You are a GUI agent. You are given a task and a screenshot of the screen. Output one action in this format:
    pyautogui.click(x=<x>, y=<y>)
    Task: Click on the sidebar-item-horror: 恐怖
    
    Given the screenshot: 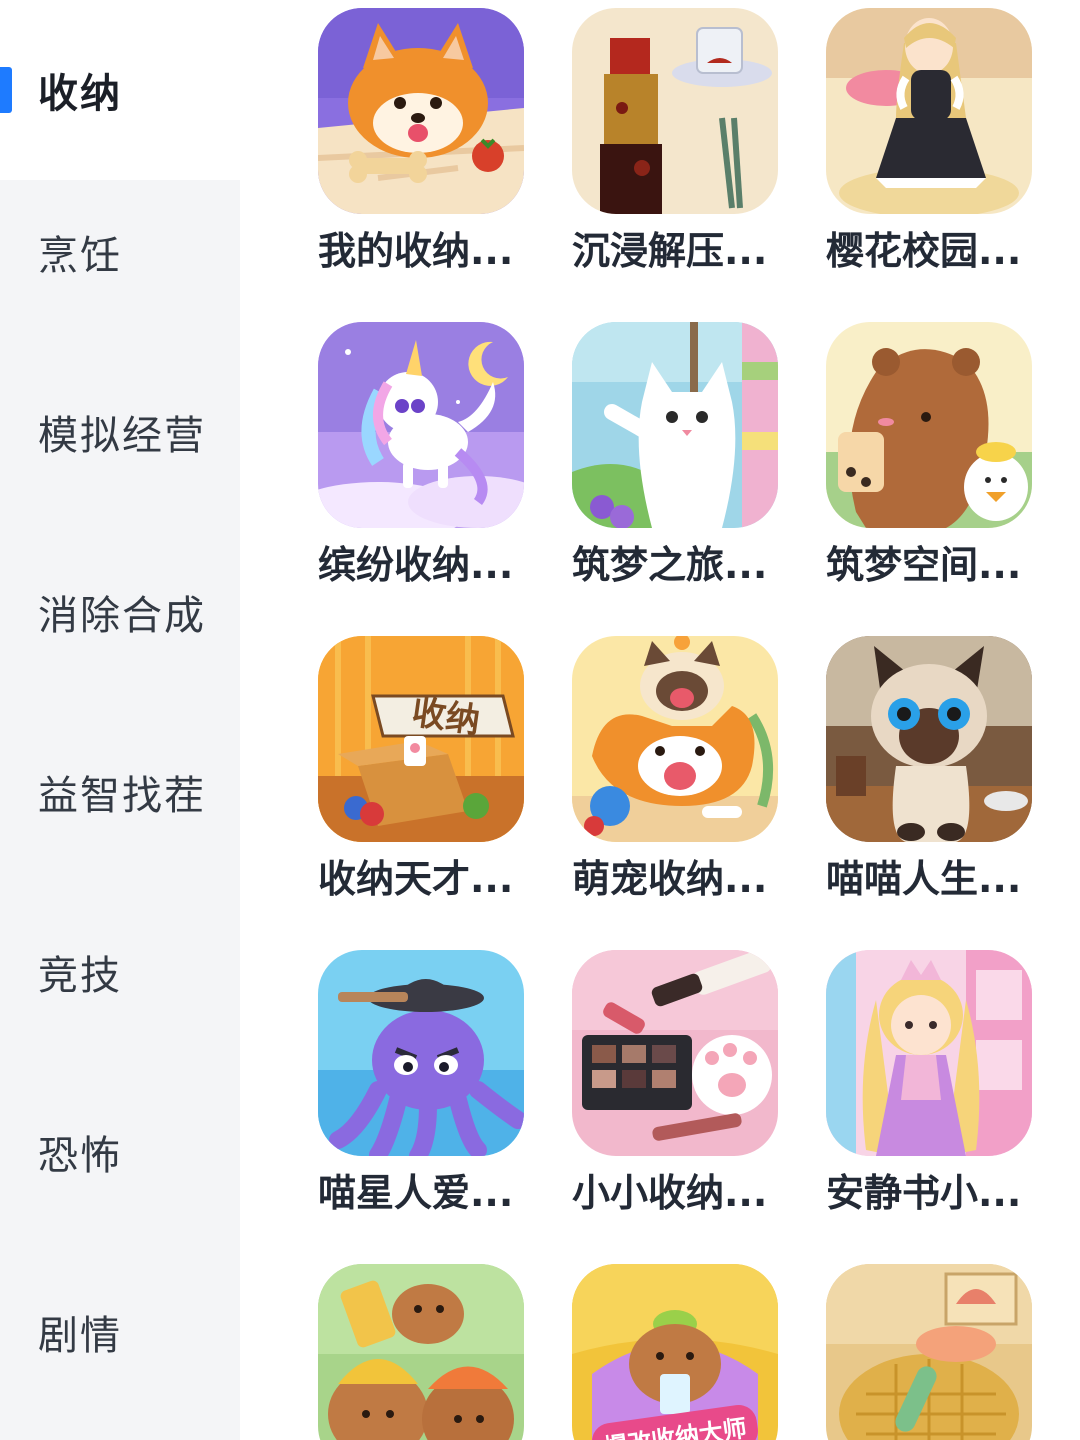 What is the action you would take?
    pyautogui.click(x=120, y=1152)
    